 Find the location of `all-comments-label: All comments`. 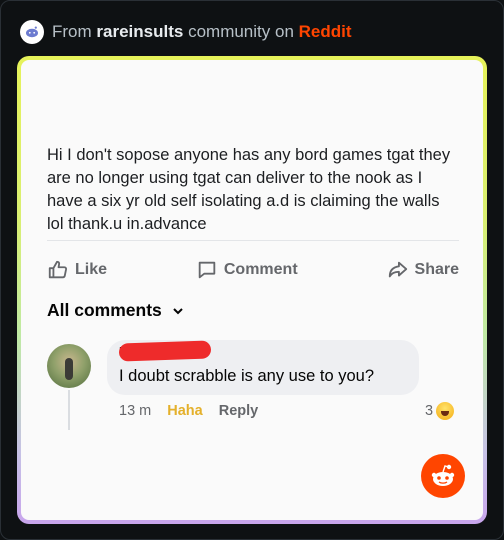

all-comments-label: All comments is located at coordinates (104, 310).